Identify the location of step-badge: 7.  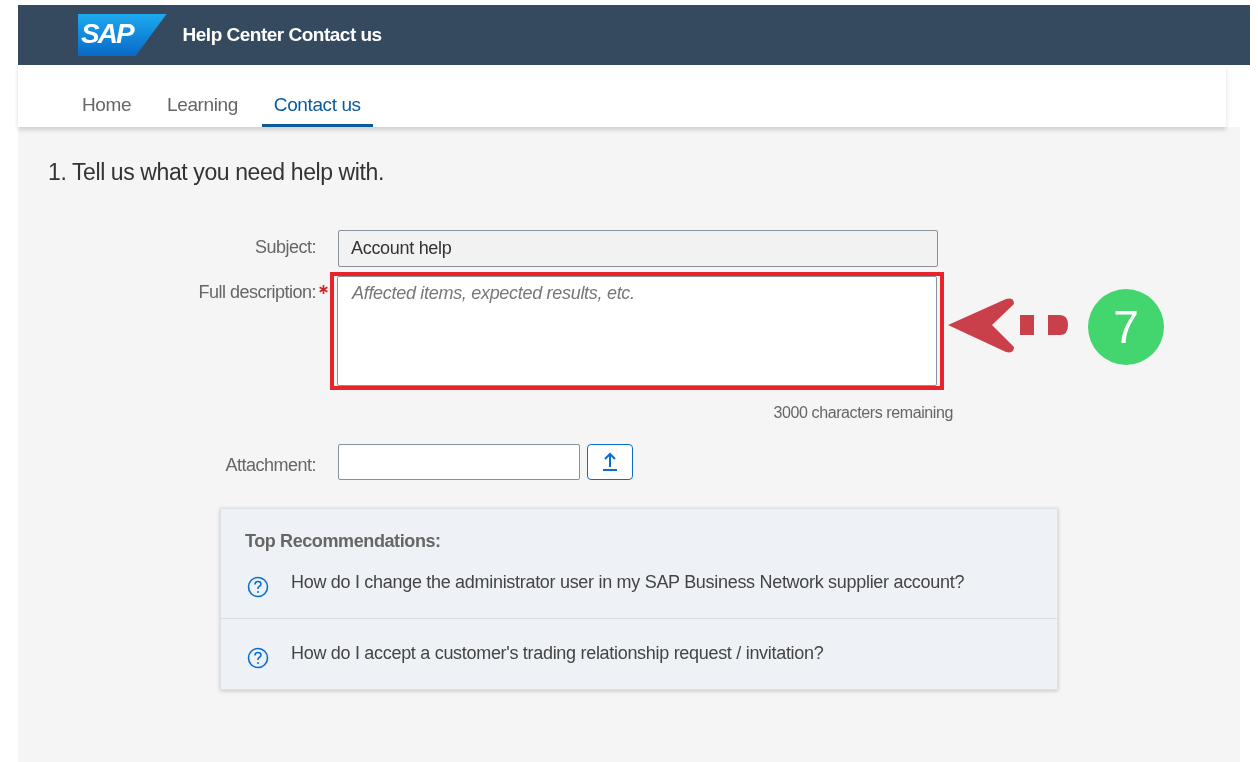
(1126, 327).